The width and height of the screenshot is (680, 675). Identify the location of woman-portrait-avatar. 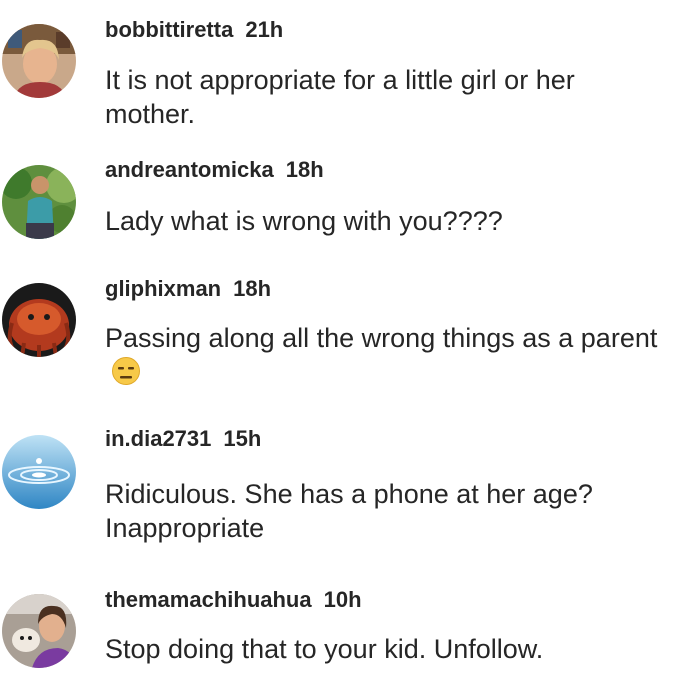
(39, 61).